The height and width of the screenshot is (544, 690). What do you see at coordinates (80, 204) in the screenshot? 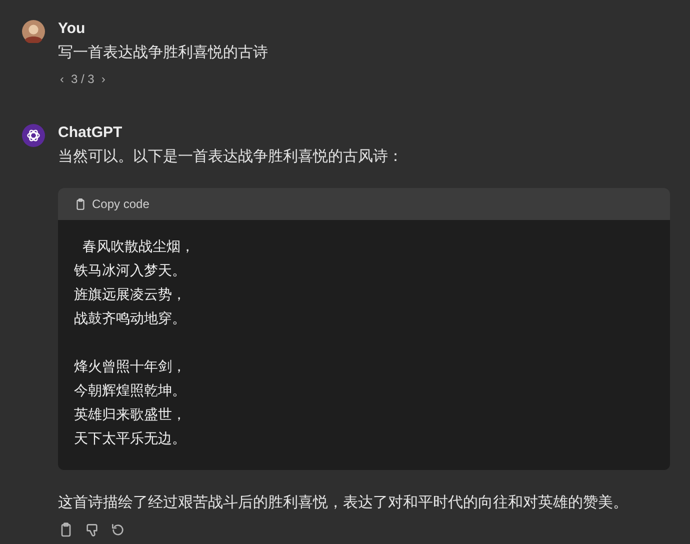
I see `clipboard-icon` at bounding box center [80, 204].